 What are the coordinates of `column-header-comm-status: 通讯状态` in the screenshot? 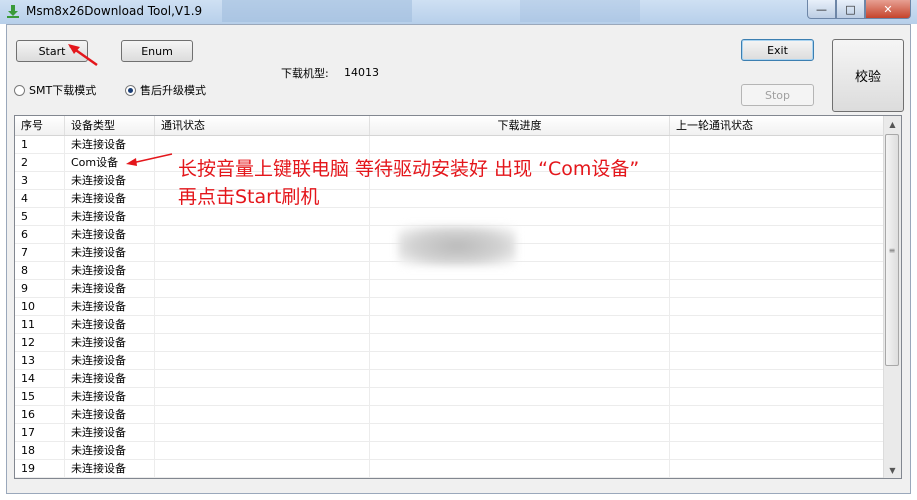 It's located at (262, 125).